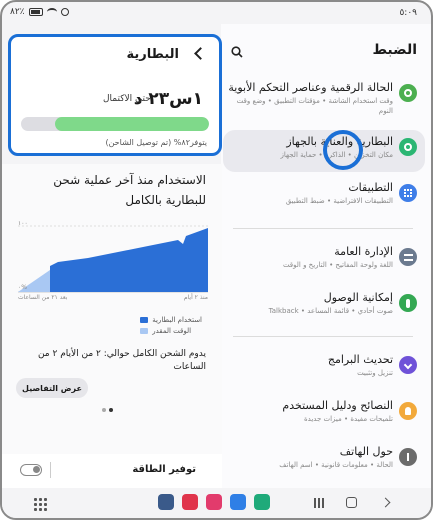 The image size is (433, 520). Describe the element at coordinates (330, 311) in the screenshot. I see `item-subtitle: صوت أحادي • قائمة المساعد • Talkback` at that location.